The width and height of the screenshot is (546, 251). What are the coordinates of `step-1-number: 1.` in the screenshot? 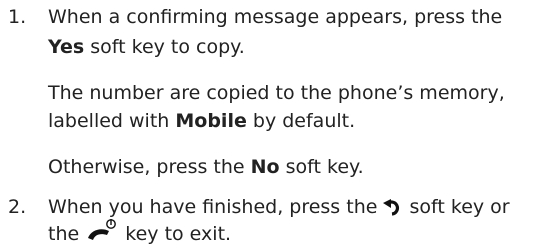 It's located at (17, 17).